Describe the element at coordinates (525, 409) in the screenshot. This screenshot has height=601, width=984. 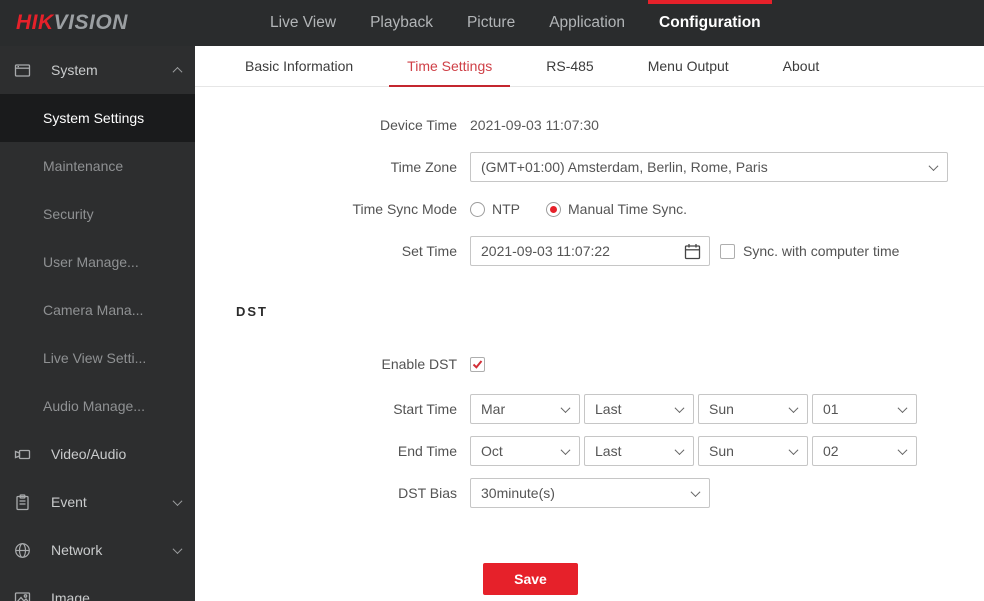
I see `start-month-select: Mar` at that location.